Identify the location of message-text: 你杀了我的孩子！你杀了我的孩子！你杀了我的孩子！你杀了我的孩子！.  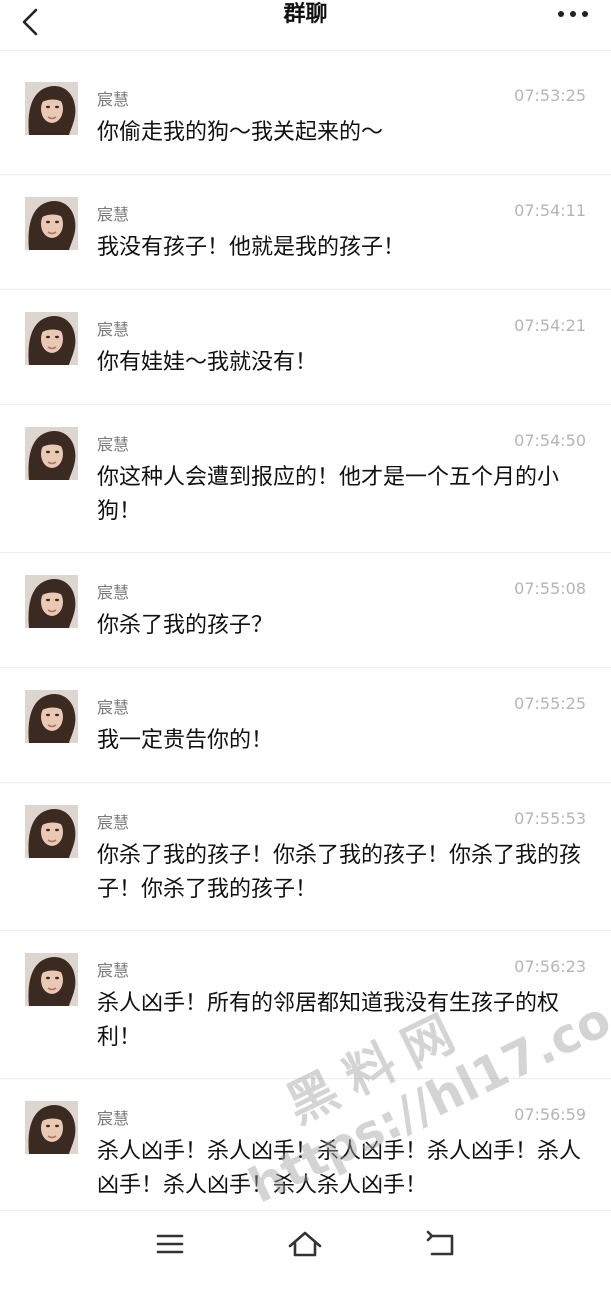
(339, 872).